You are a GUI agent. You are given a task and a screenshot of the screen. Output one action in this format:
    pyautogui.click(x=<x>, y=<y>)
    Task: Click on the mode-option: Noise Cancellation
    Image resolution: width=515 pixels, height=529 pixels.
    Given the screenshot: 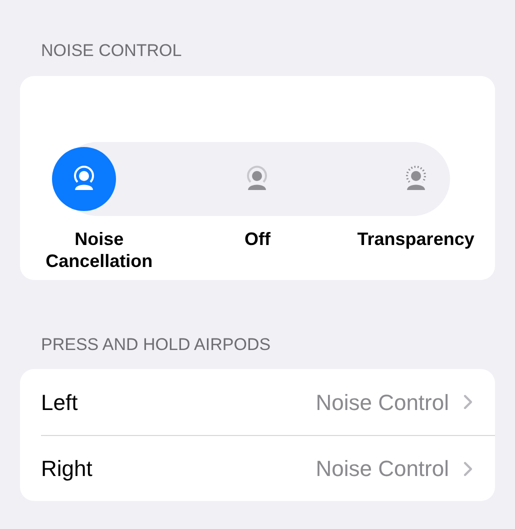 What is the action you would take?
    pyautogui.click(x=99, y=209)
    